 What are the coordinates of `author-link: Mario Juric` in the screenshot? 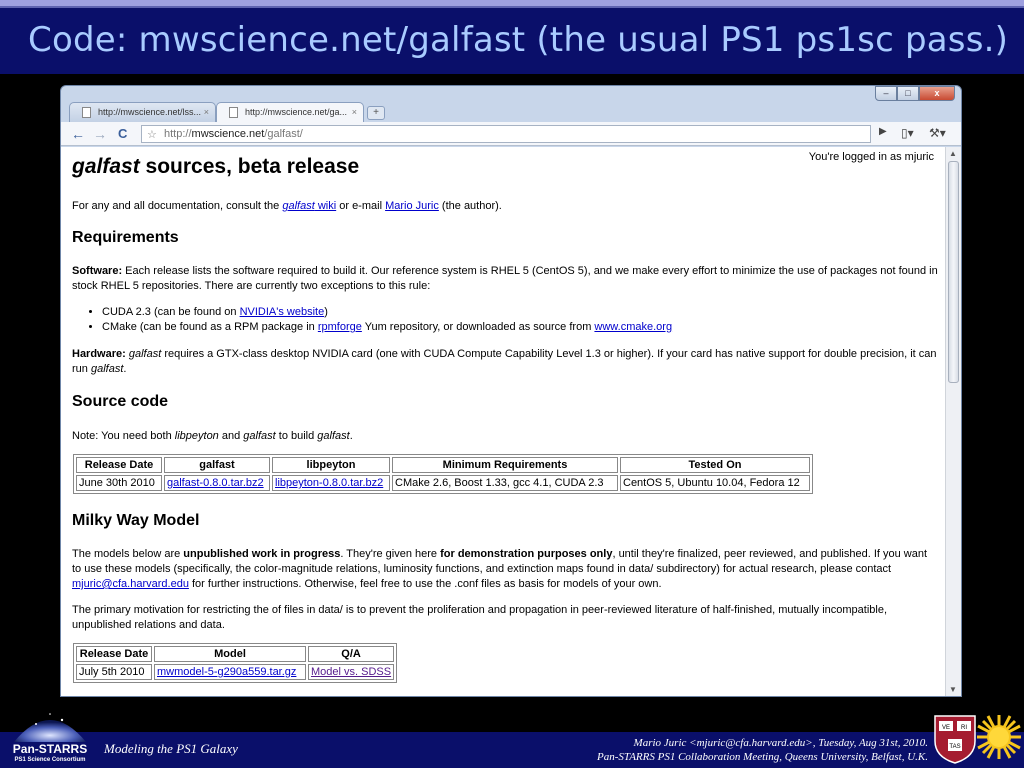 It's located at (412, 206).